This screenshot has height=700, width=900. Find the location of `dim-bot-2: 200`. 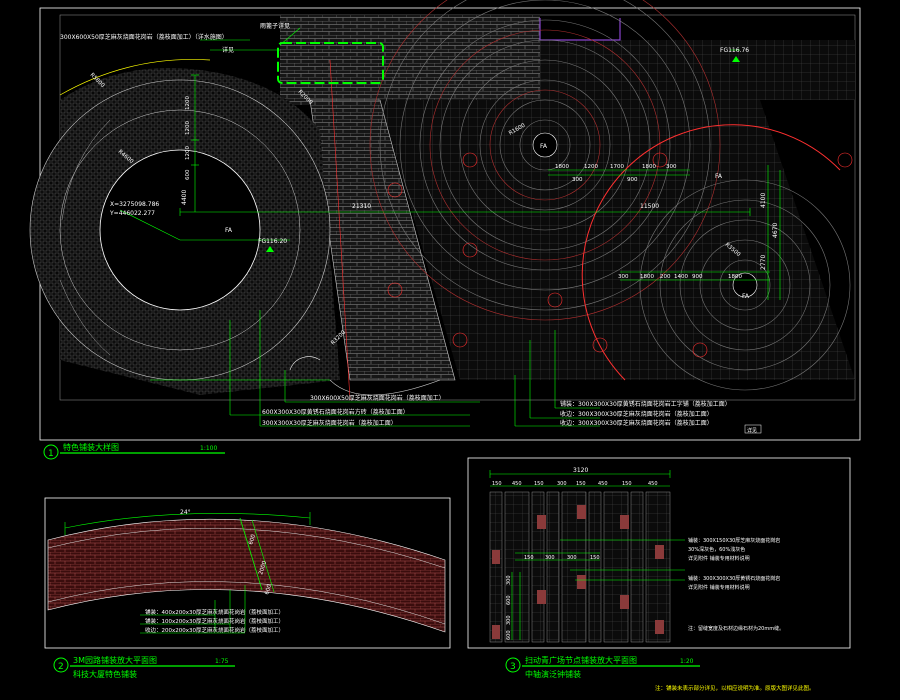

dim-bot-2: 200 is located at coordinates (665, 277).